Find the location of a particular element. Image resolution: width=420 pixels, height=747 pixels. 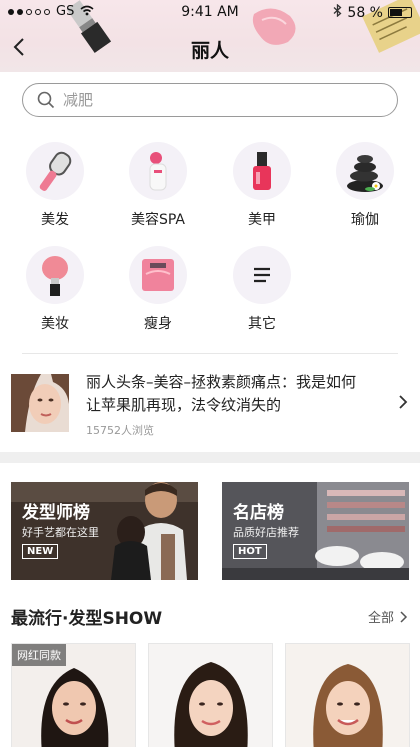

category-hair: 美发 is located at coordinates (55, 180).